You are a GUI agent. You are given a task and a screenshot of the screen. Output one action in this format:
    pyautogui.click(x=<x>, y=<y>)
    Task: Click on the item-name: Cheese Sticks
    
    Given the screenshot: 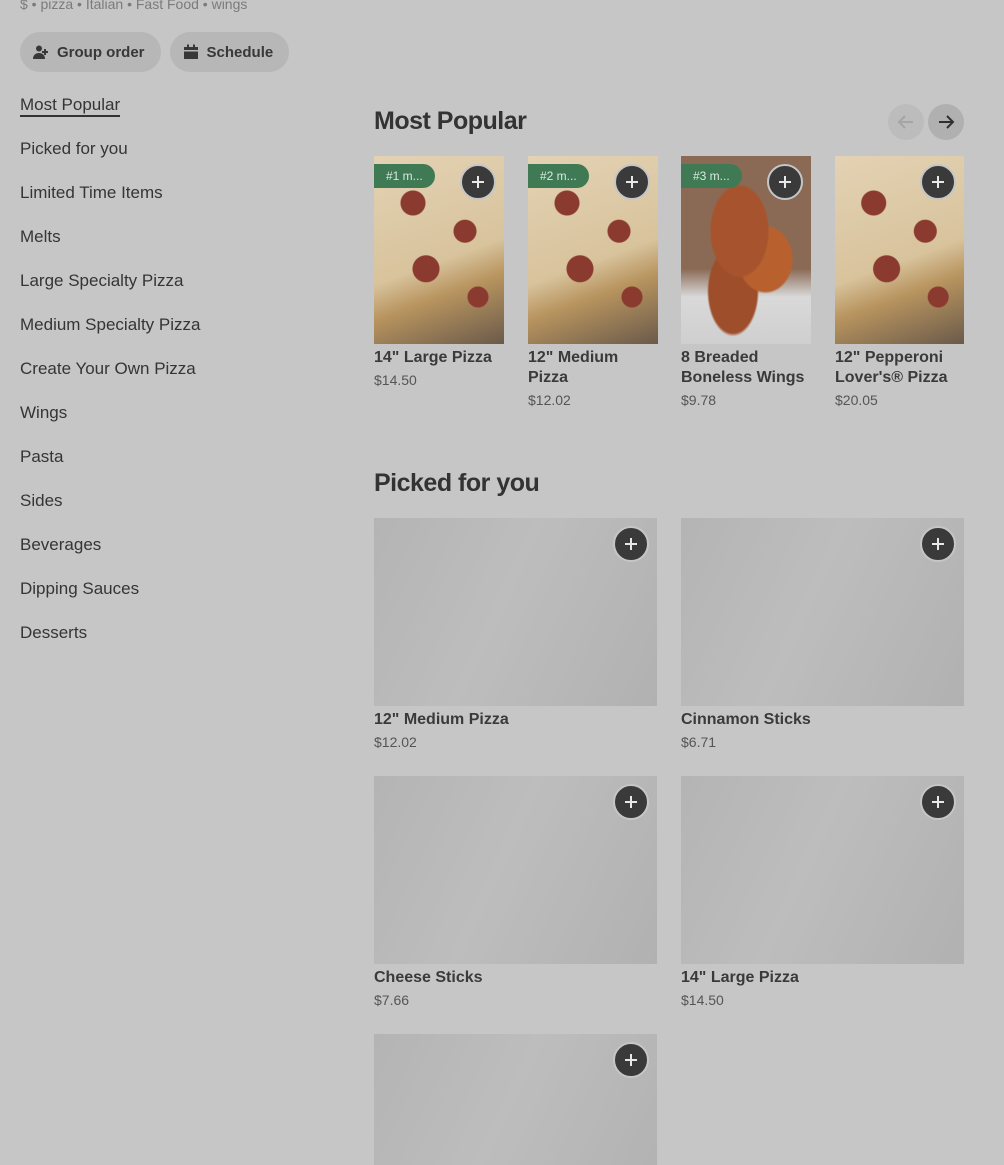 What is the action you would take?
    pyautogui.click(x=428, y=977)
    